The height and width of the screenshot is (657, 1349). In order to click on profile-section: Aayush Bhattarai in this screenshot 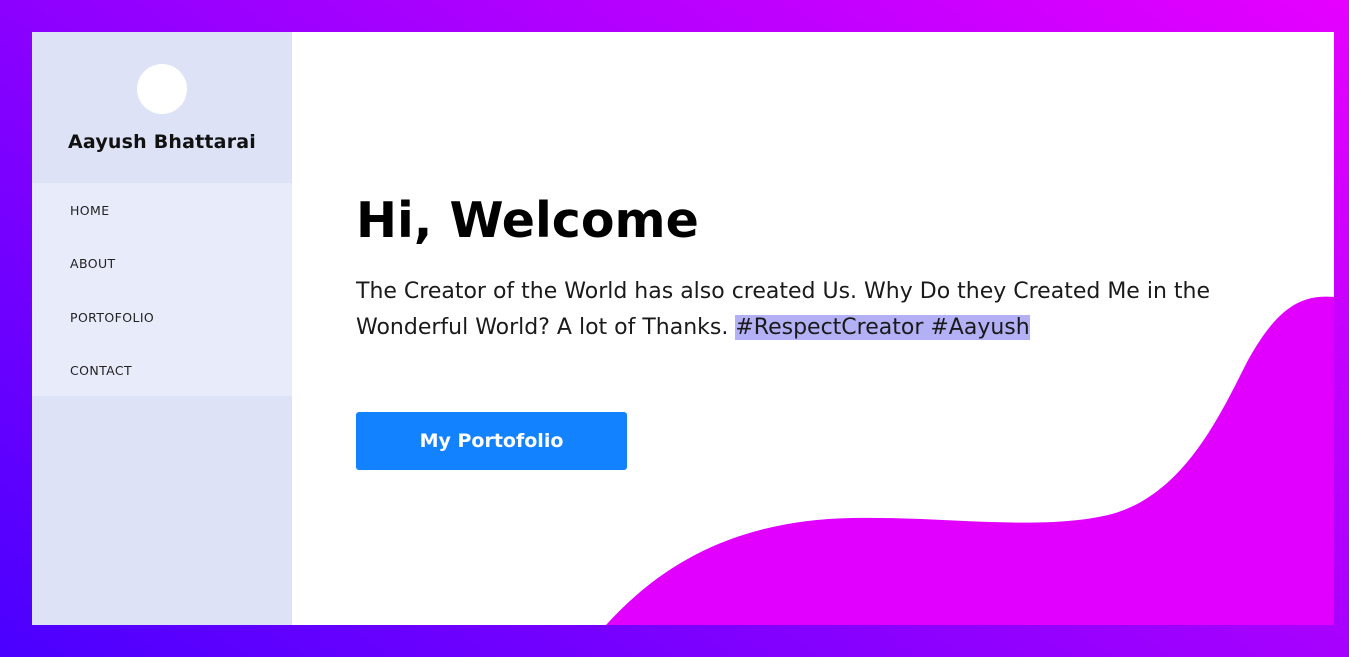, I will do `click(162, 107)`.